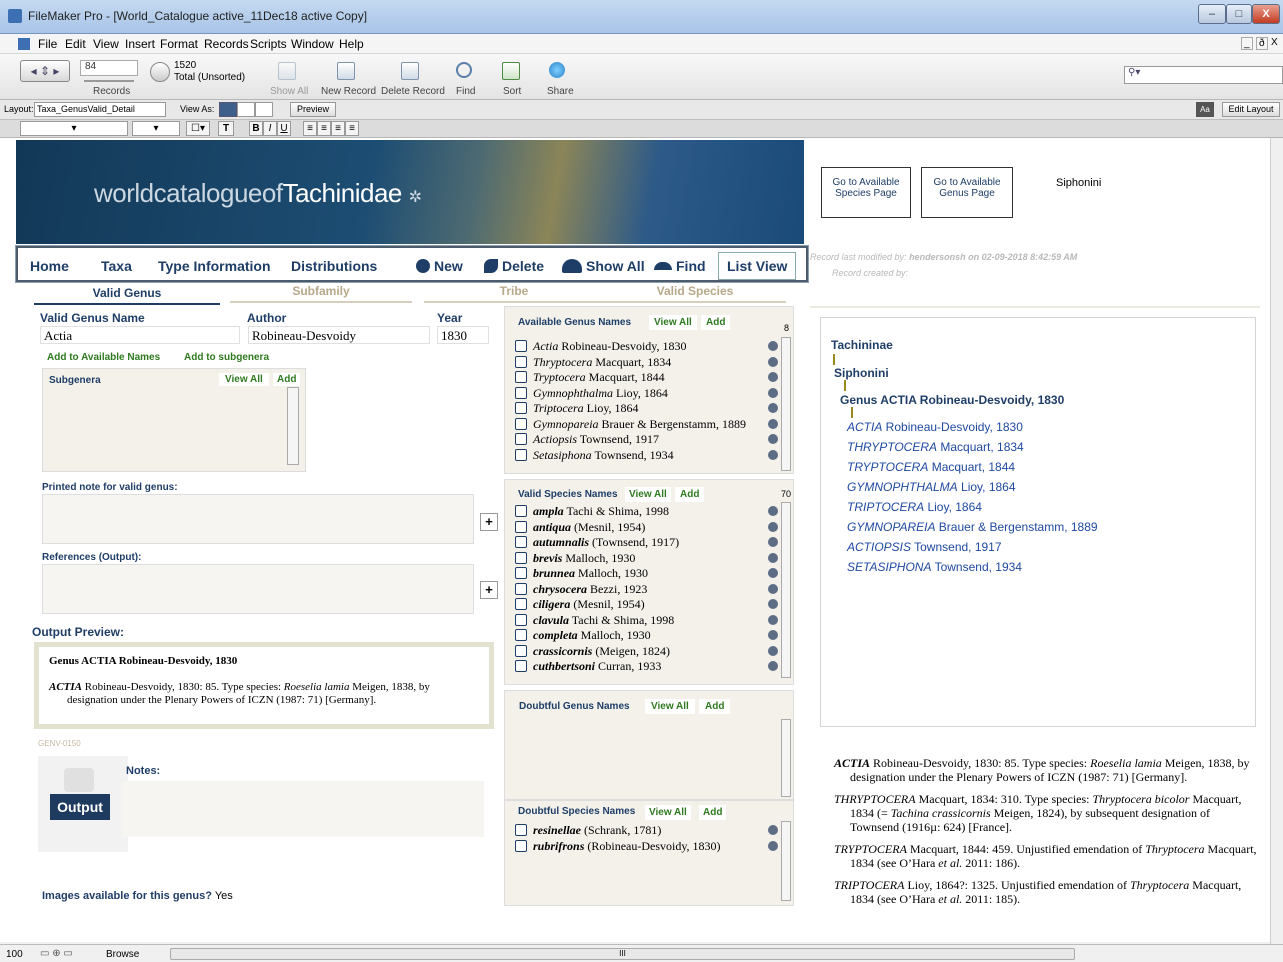  What do you see at coordinates (673, 322) in the screenshot?
I see `available-genus-view-all-button: View All` at bounding box center [673, 322].